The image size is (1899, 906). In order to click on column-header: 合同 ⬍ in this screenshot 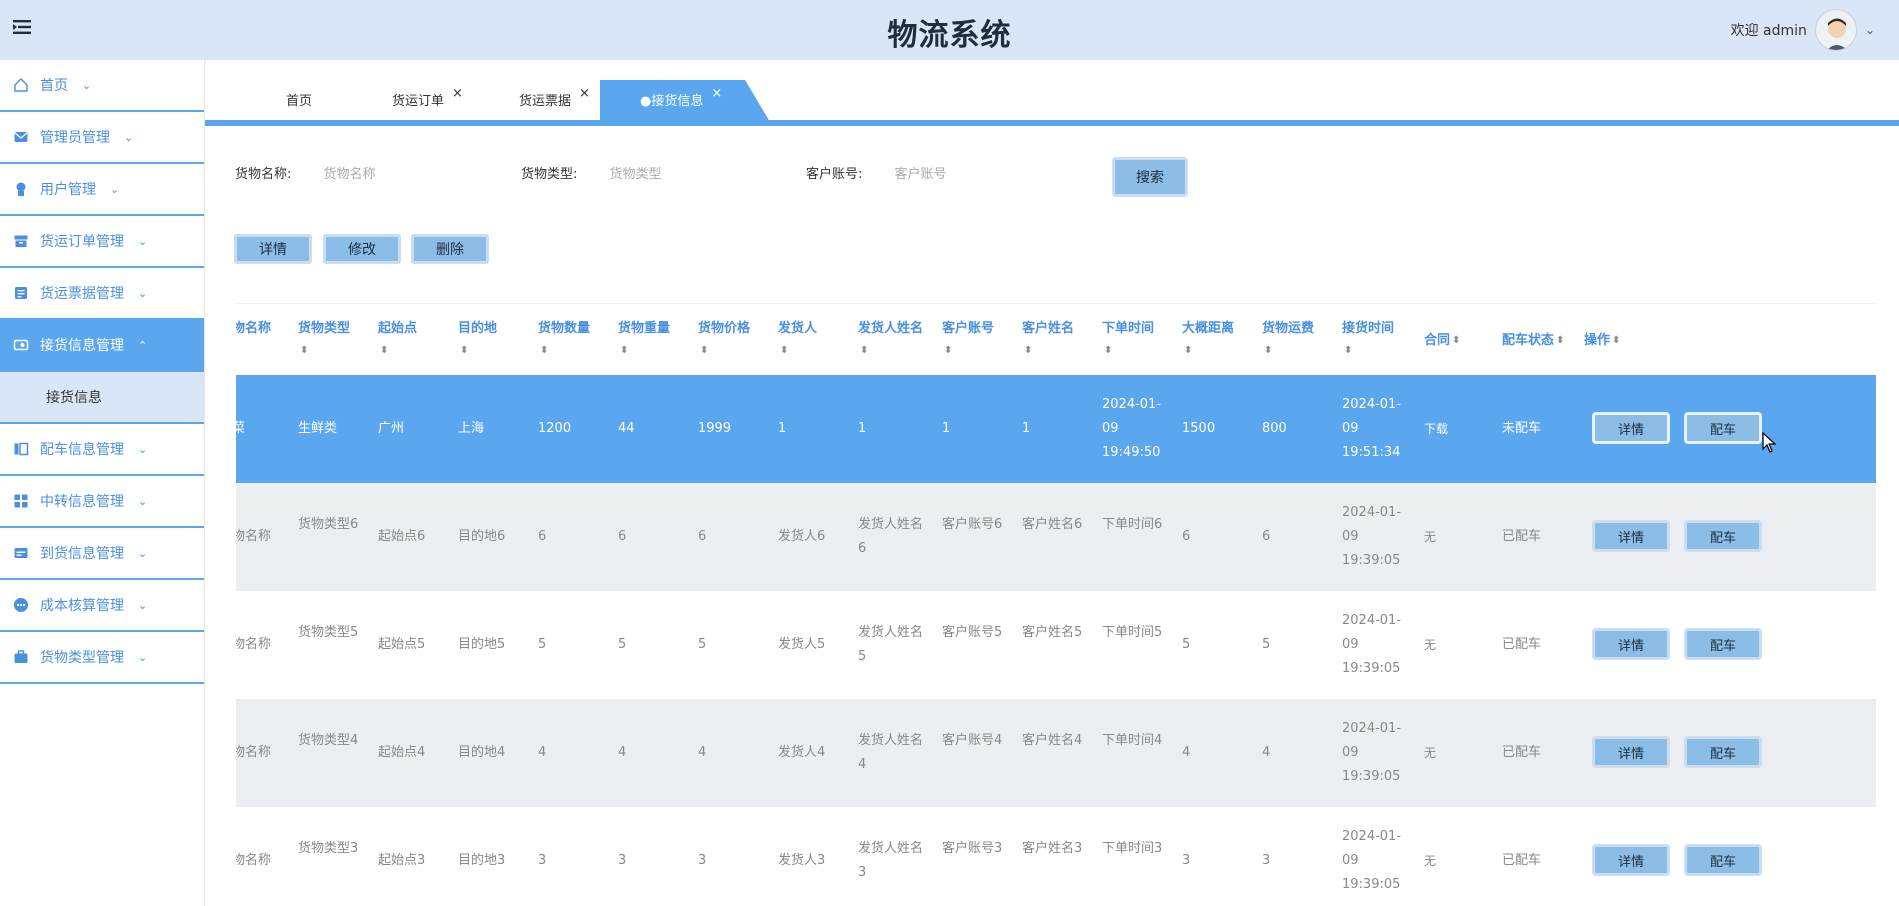, I will do `click(1460, 341)`.